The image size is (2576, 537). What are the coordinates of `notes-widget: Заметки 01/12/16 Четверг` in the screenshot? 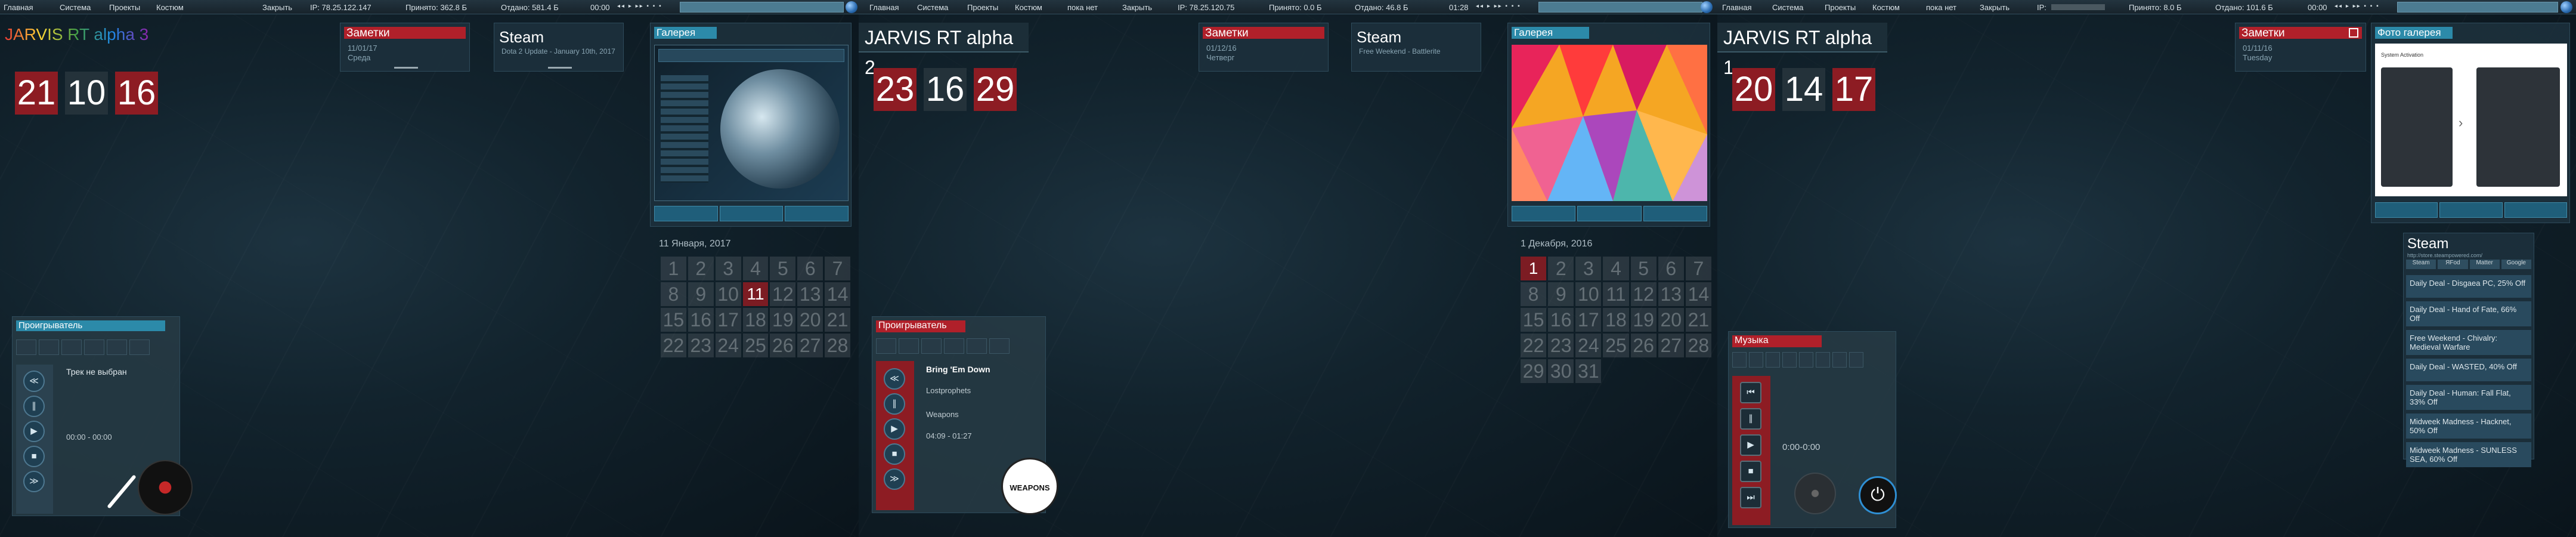 It's located at (1264, 47).